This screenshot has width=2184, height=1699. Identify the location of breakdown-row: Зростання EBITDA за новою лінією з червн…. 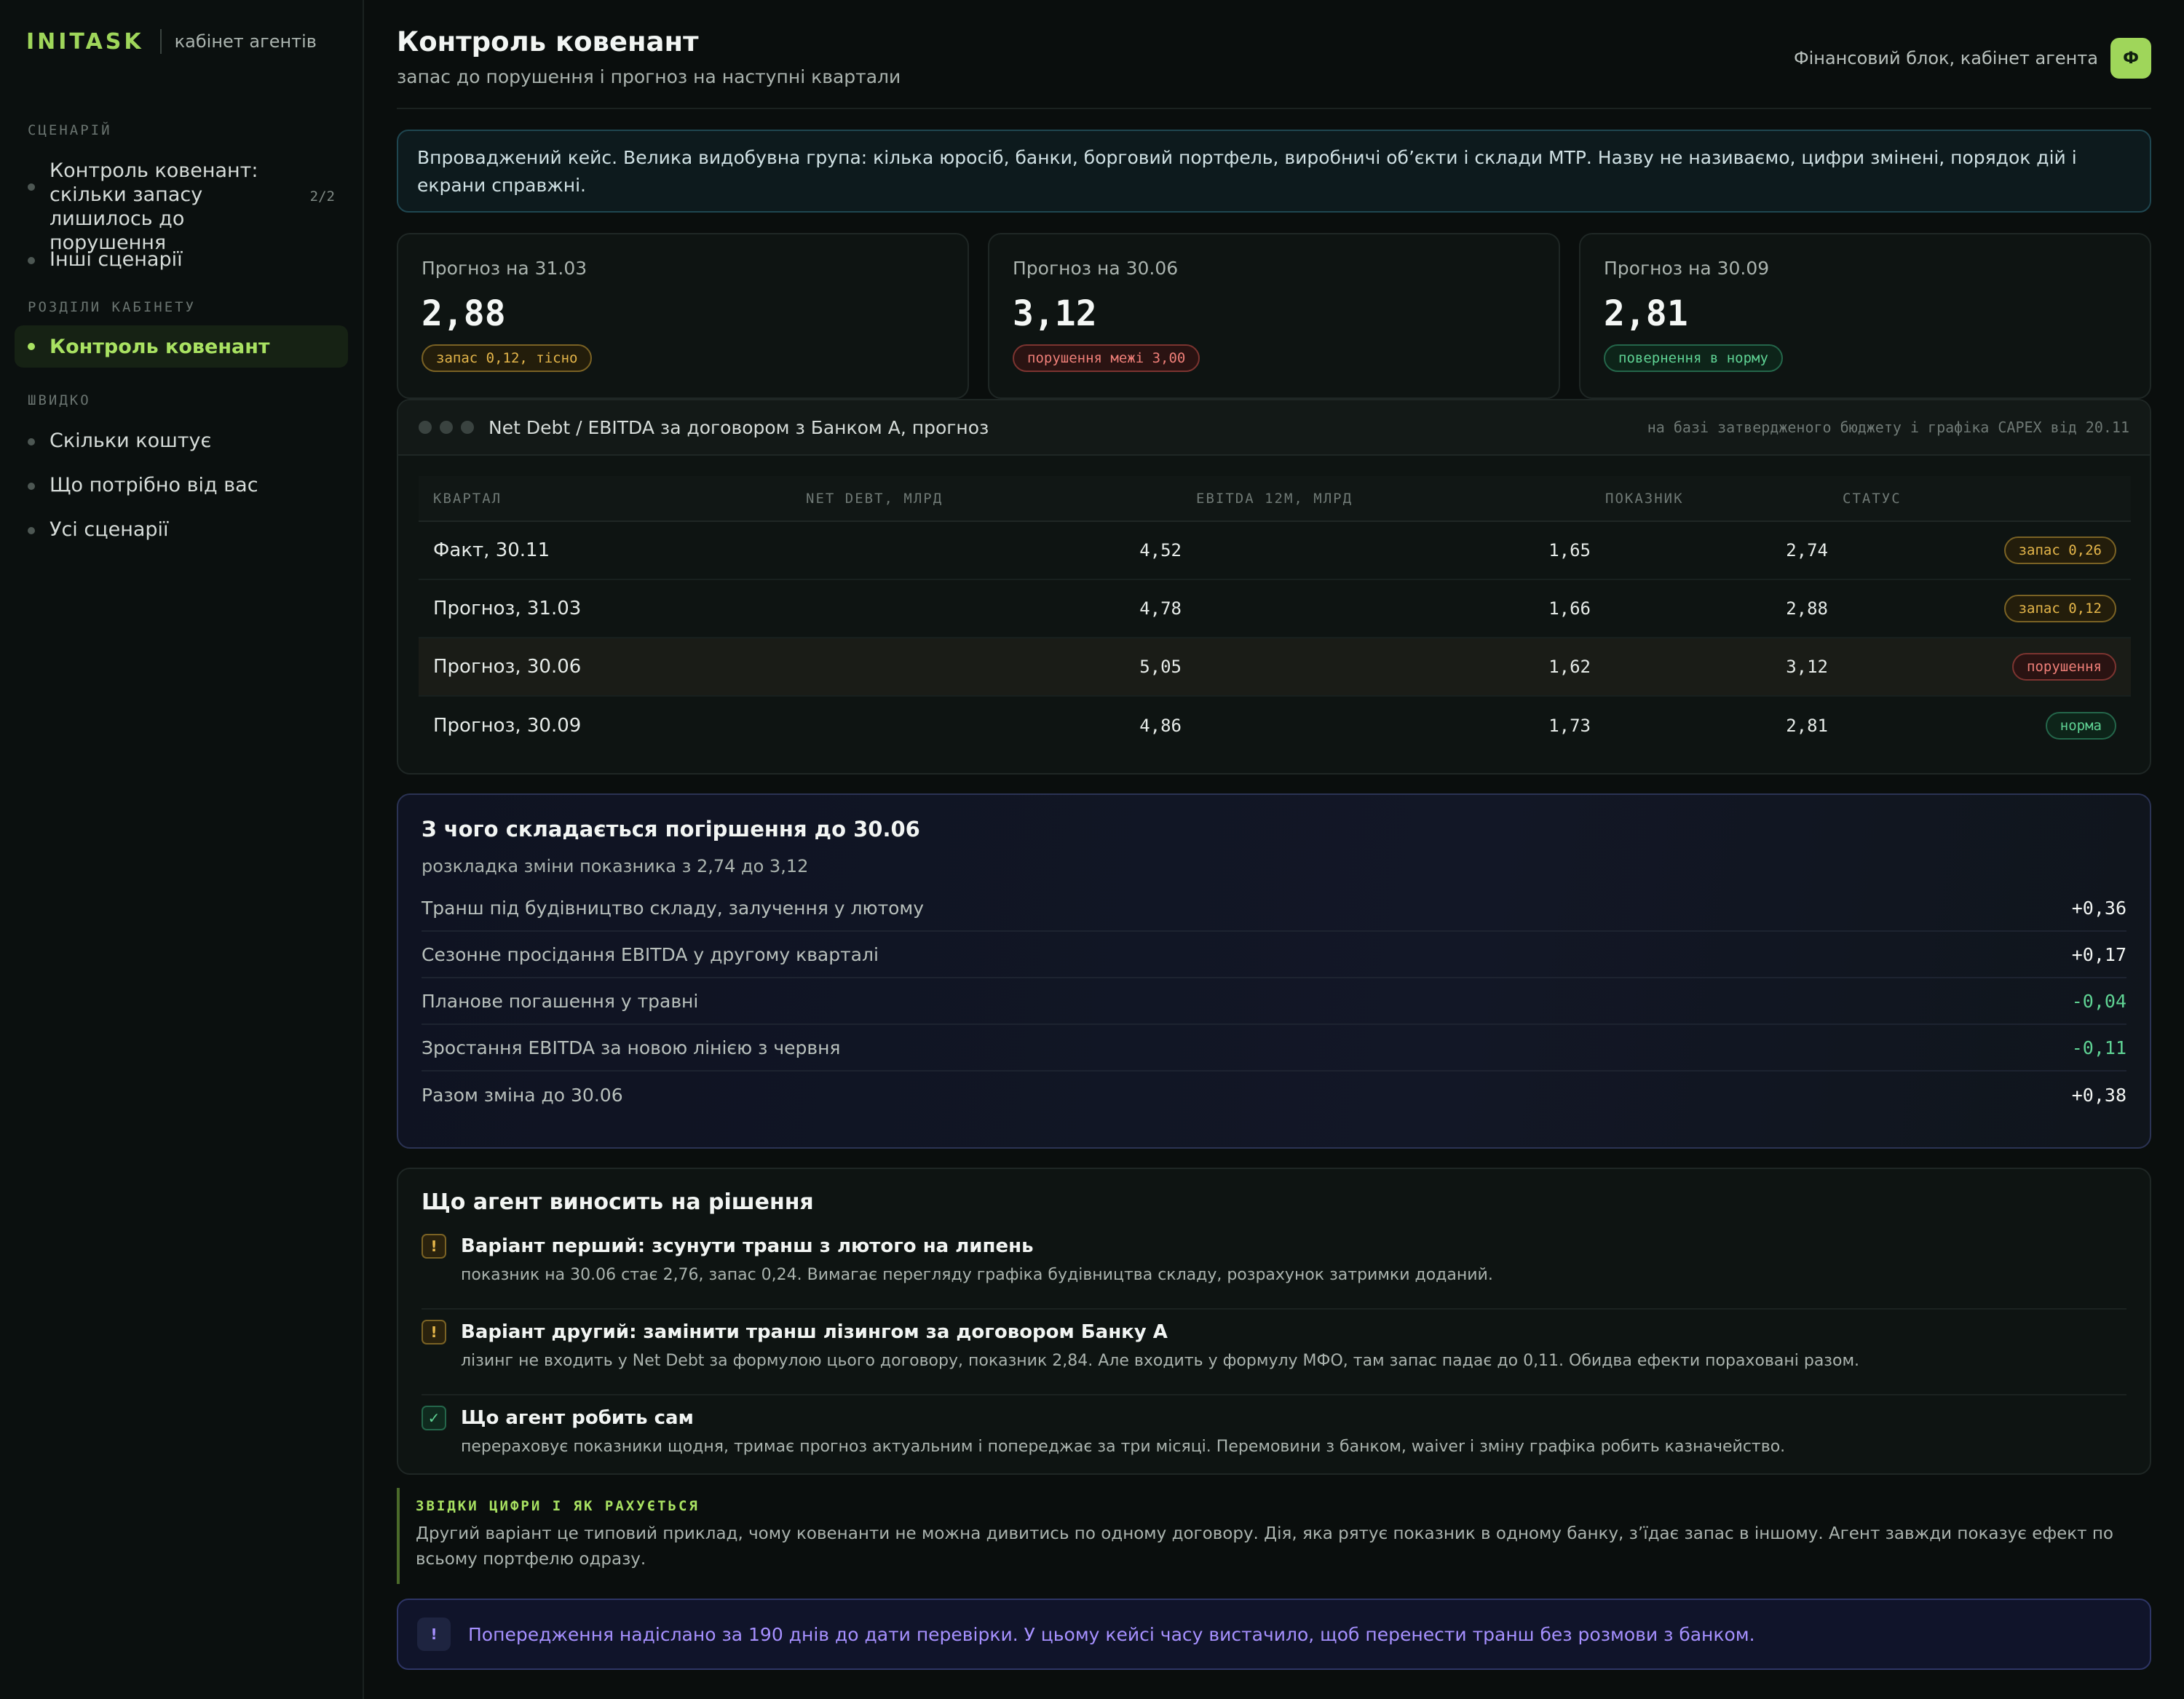
(1274, 1048).